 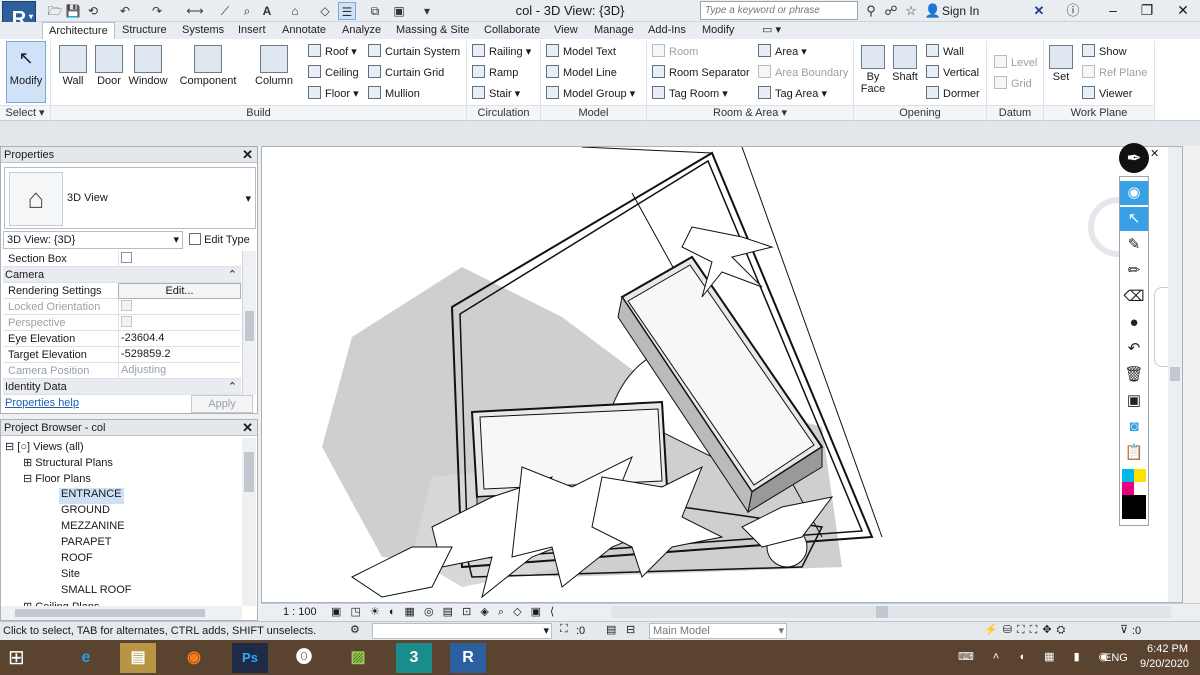 I want to click on workset-dropdown: ▾, so click(x=462, y=631).